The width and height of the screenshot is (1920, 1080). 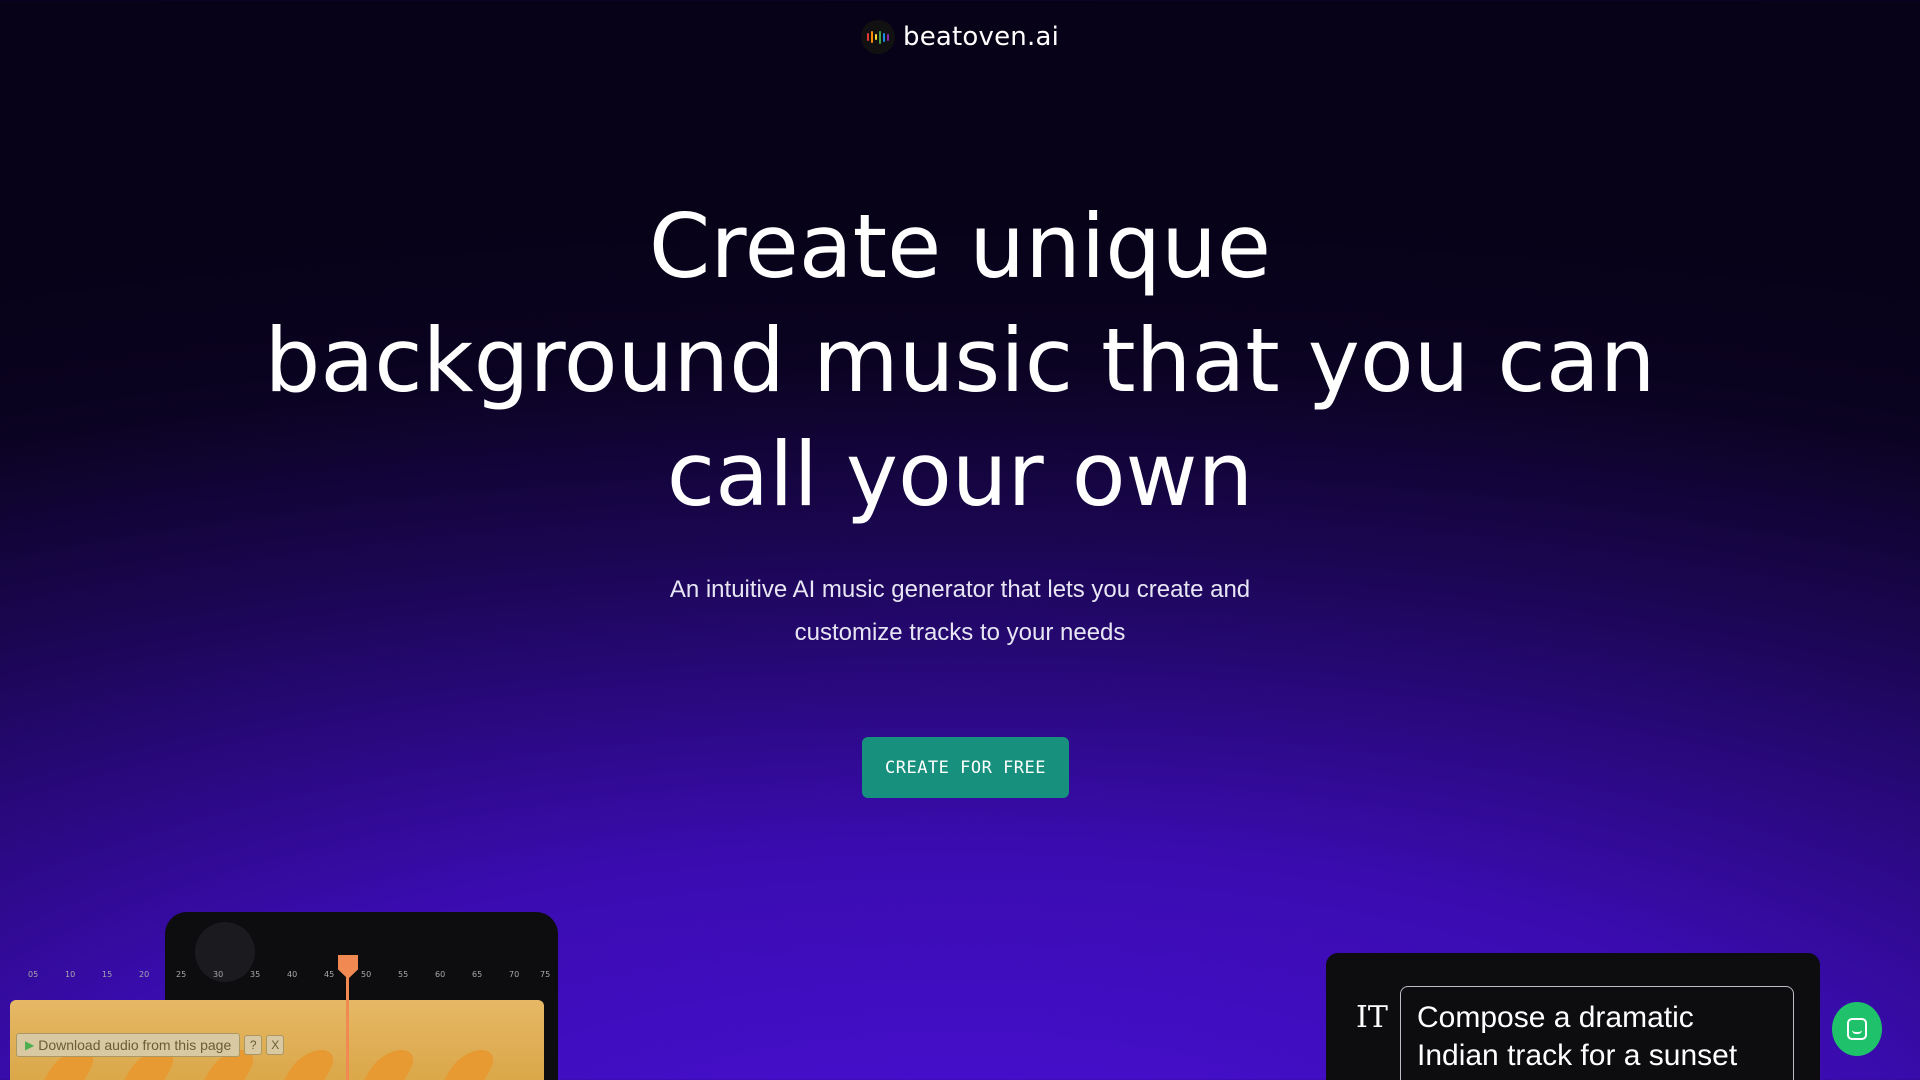 I want to click on download-audio-label: Download audio from this page, so click(x=135, y=1045).